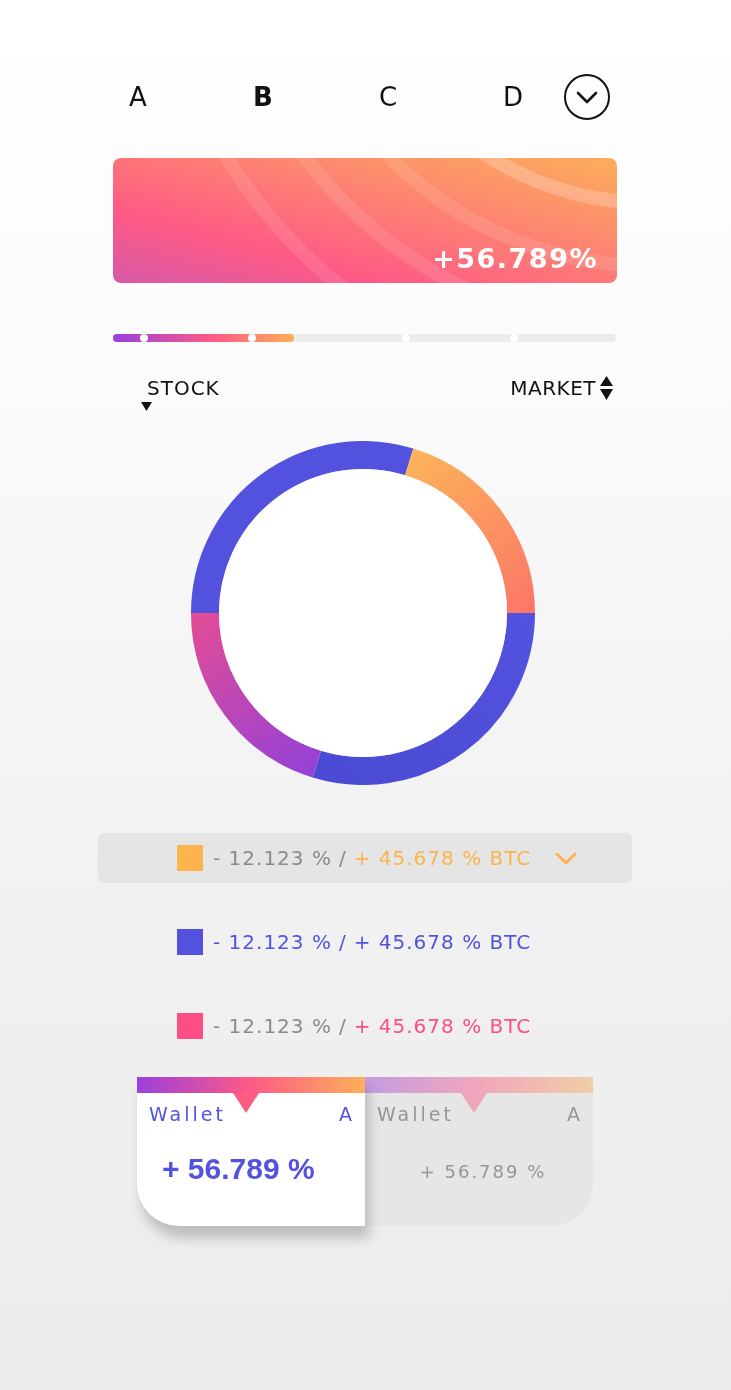 The height and width of the screenshot is (1390, 731). I want to click on chevron-down-icon, so click(587, 97).